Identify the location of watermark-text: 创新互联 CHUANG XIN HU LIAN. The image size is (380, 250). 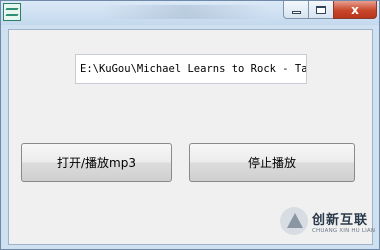
(343, 221).